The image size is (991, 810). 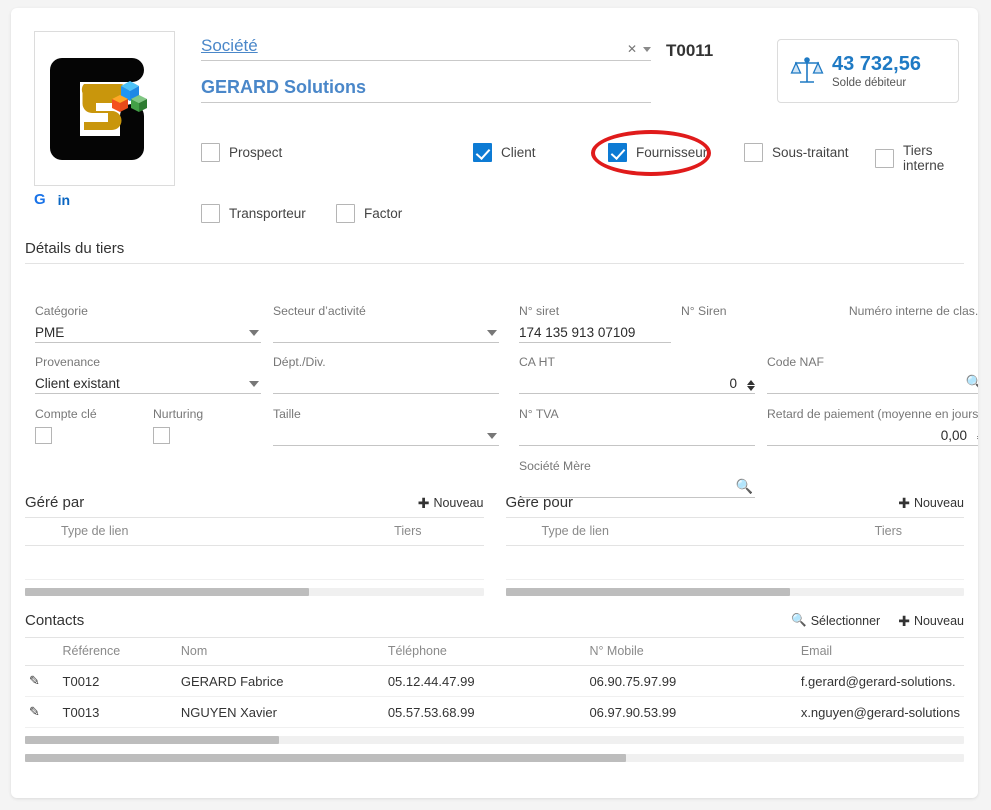 I want to click on checkbox-label-transporteur: Transporteur, so click(x=267, y=213).